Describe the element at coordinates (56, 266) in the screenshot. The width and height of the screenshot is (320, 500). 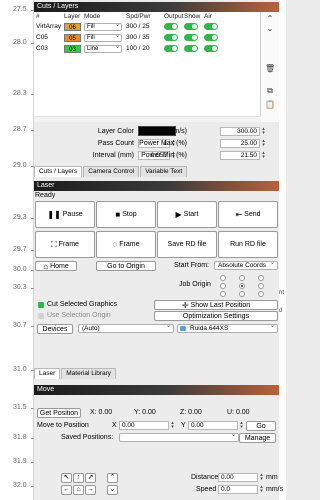
I see `home-button: ⌂ Home` at that location.